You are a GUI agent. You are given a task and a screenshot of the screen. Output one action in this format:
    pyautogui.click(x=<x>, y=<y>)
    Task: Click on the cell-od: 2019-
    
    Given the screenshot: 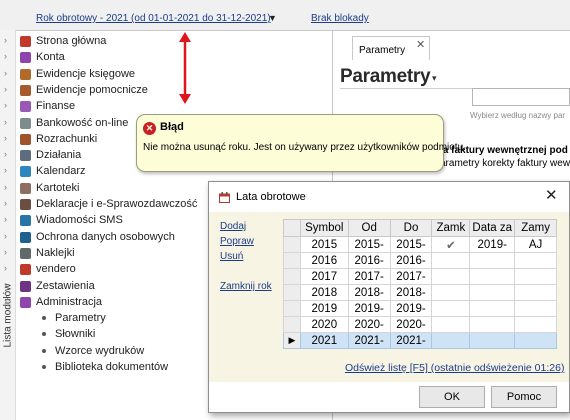 What is the action you would take?
    pyautogui.click(x=369, y=308)
    